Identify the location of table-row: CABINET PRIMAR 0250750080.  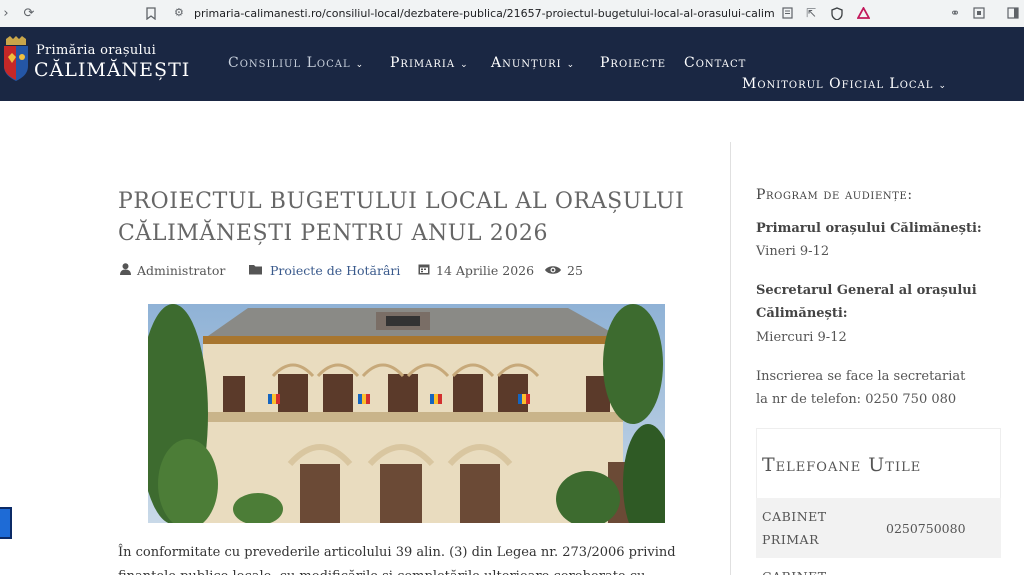
(878, 528).